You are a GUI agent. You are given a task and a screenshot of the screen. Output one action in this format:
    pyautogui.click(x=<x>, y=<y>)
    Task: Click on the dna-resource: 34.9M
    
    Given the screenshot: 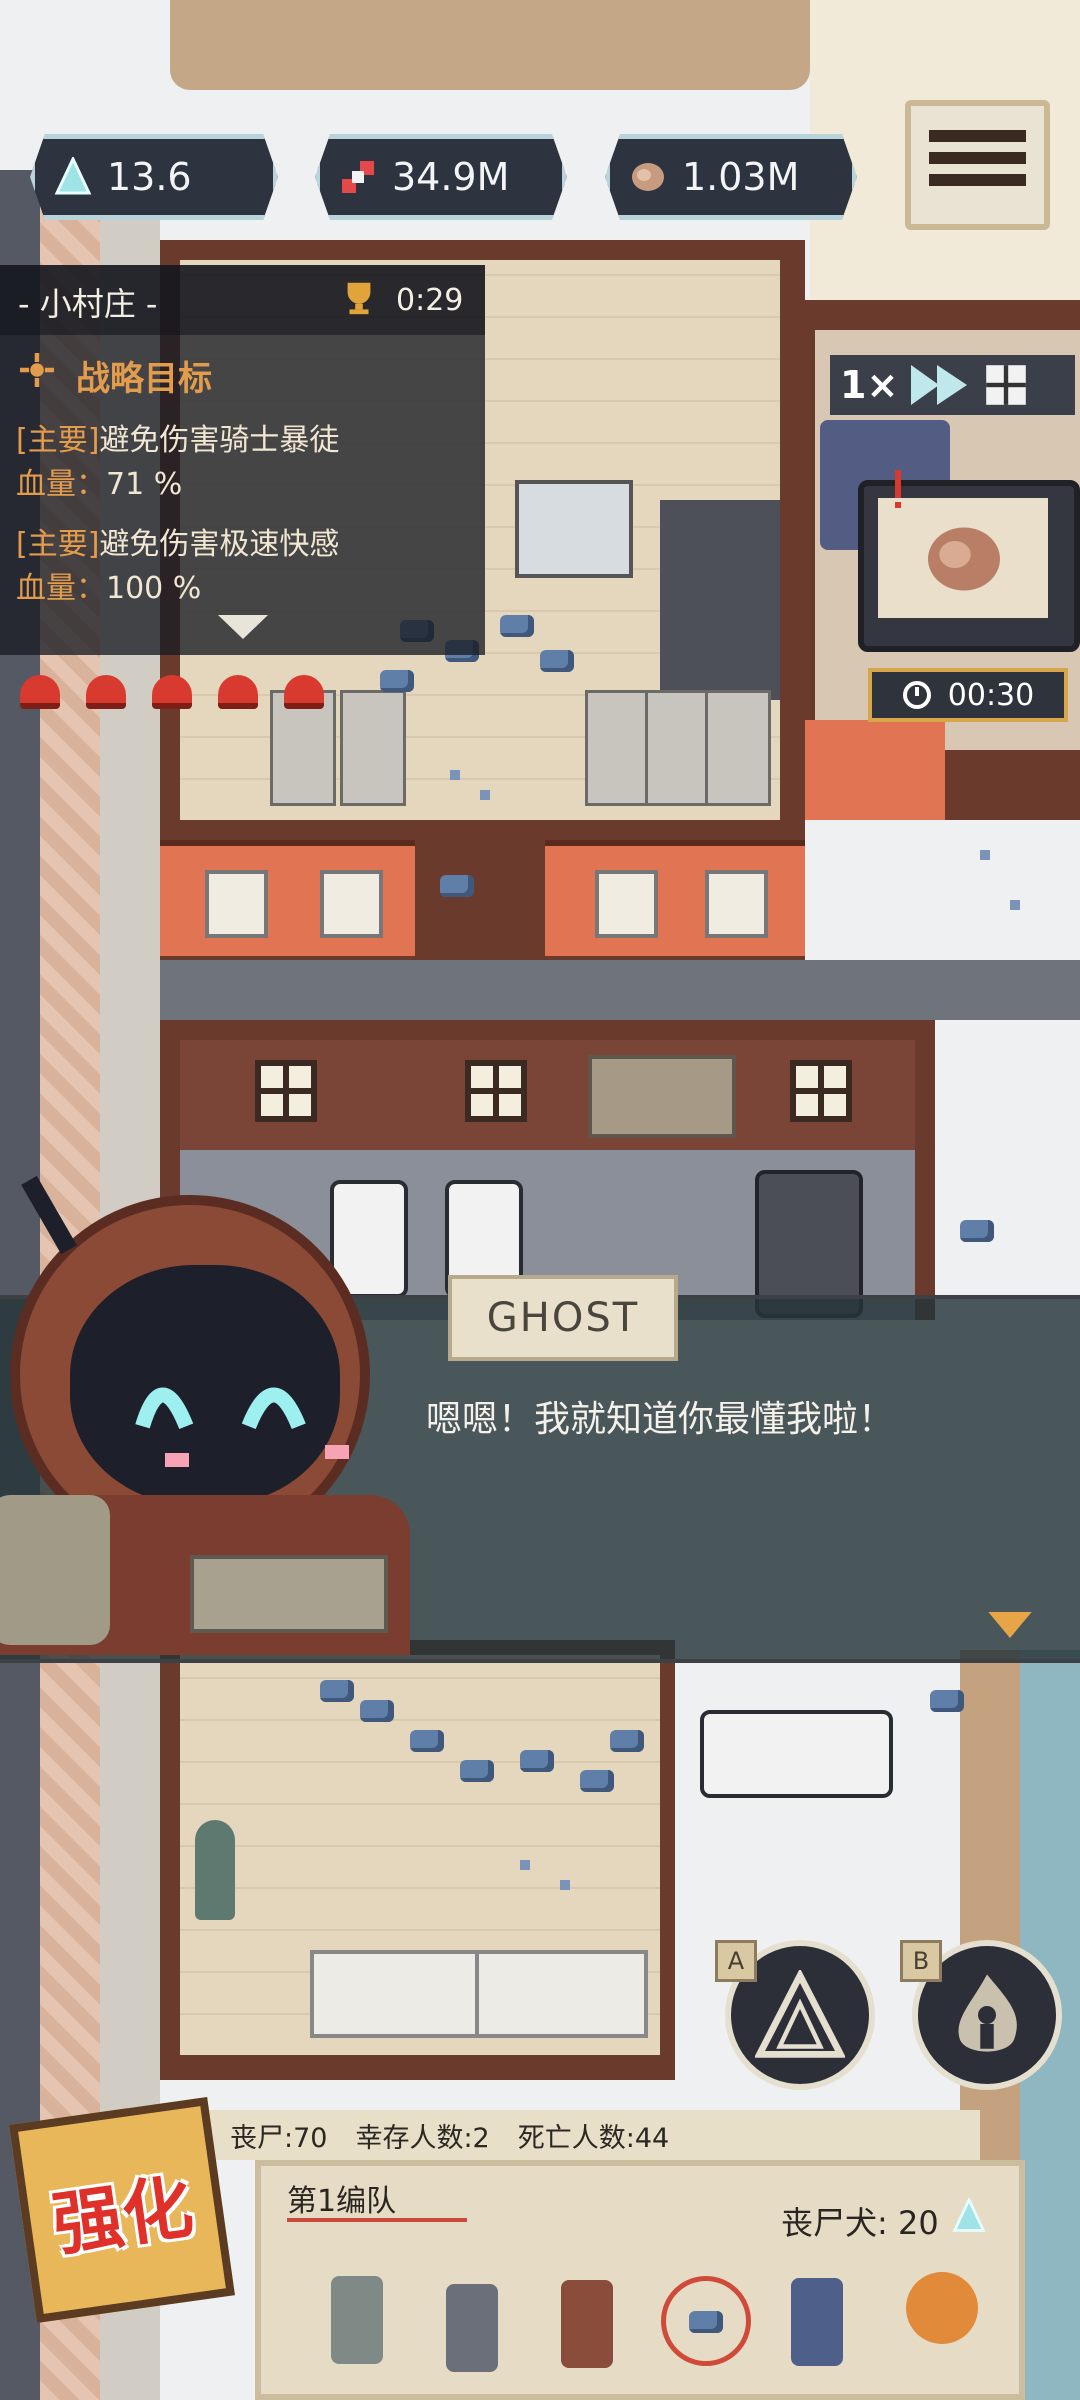 What is the action you would take?
    pyautogui.click(x=441, y=177)
    